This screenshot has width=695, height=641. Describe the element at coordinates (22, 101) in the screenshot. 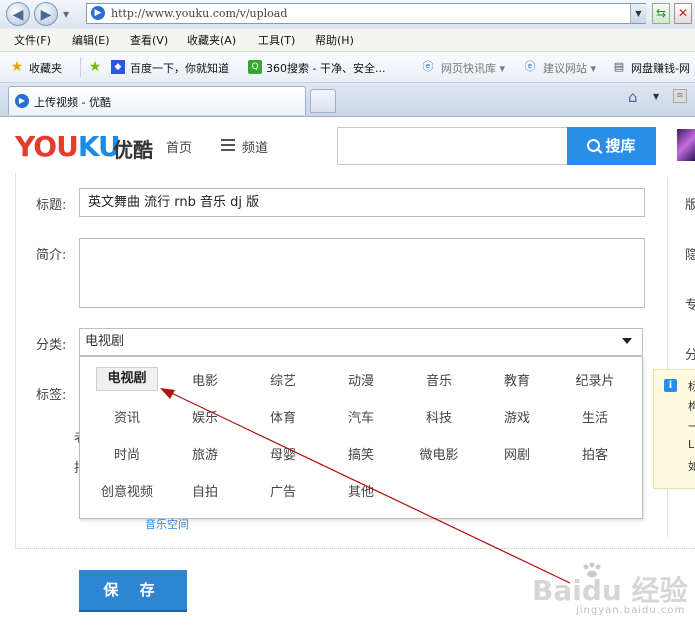

I see `youku-tab-icon: ▶` at that location.